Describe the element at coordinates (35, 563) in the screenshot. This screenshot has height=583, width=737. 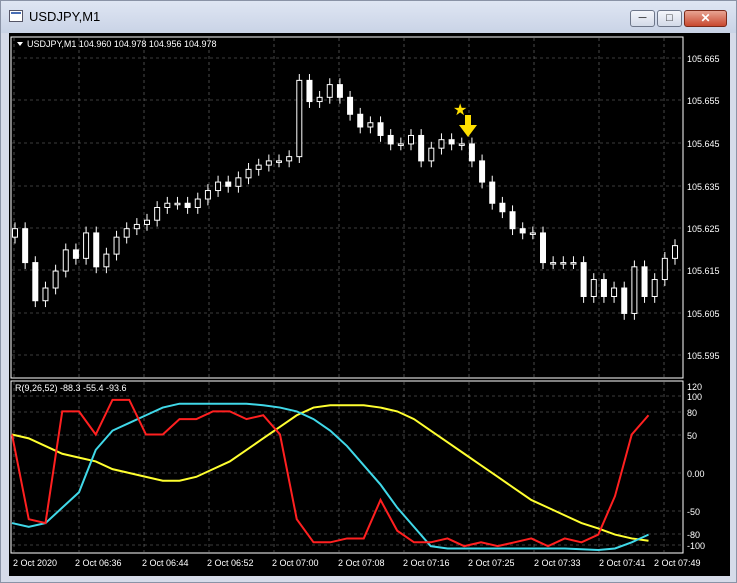
I see `time-tick: 2 Oct 2020` at that location.